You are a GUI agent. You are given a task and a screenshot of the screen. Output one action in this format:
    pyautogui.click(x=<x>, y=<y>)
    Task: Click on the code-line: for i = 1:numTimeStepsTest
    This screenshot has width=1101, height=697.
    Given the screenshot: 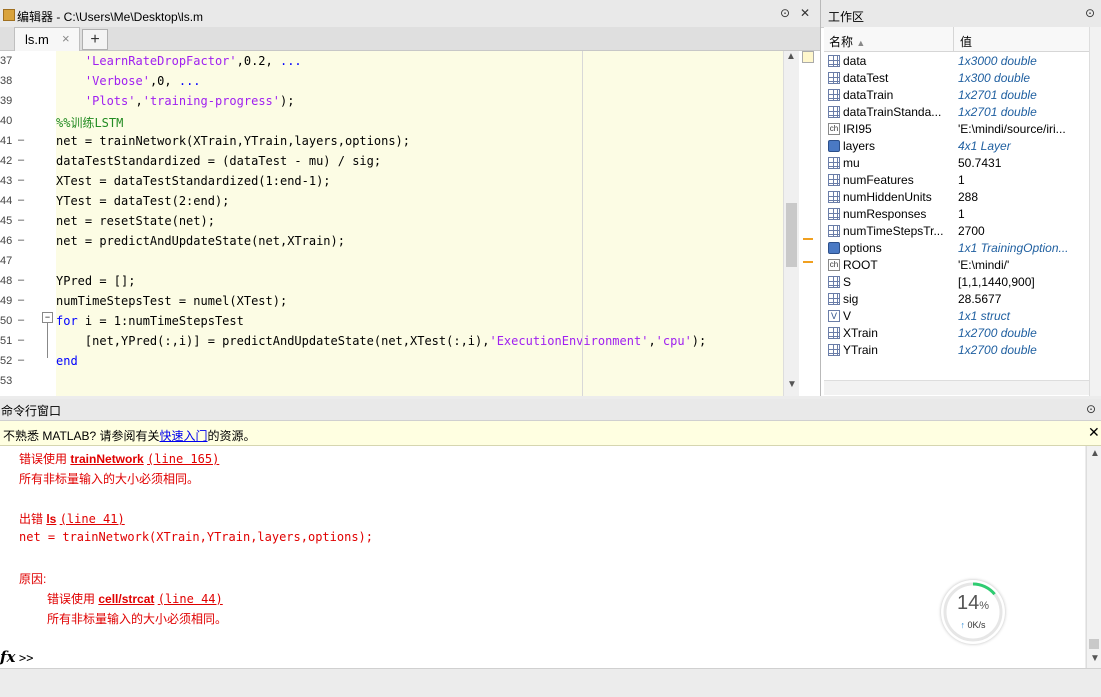 What is the action you would take?
    pyautogui.click(x=150, y=321)
    